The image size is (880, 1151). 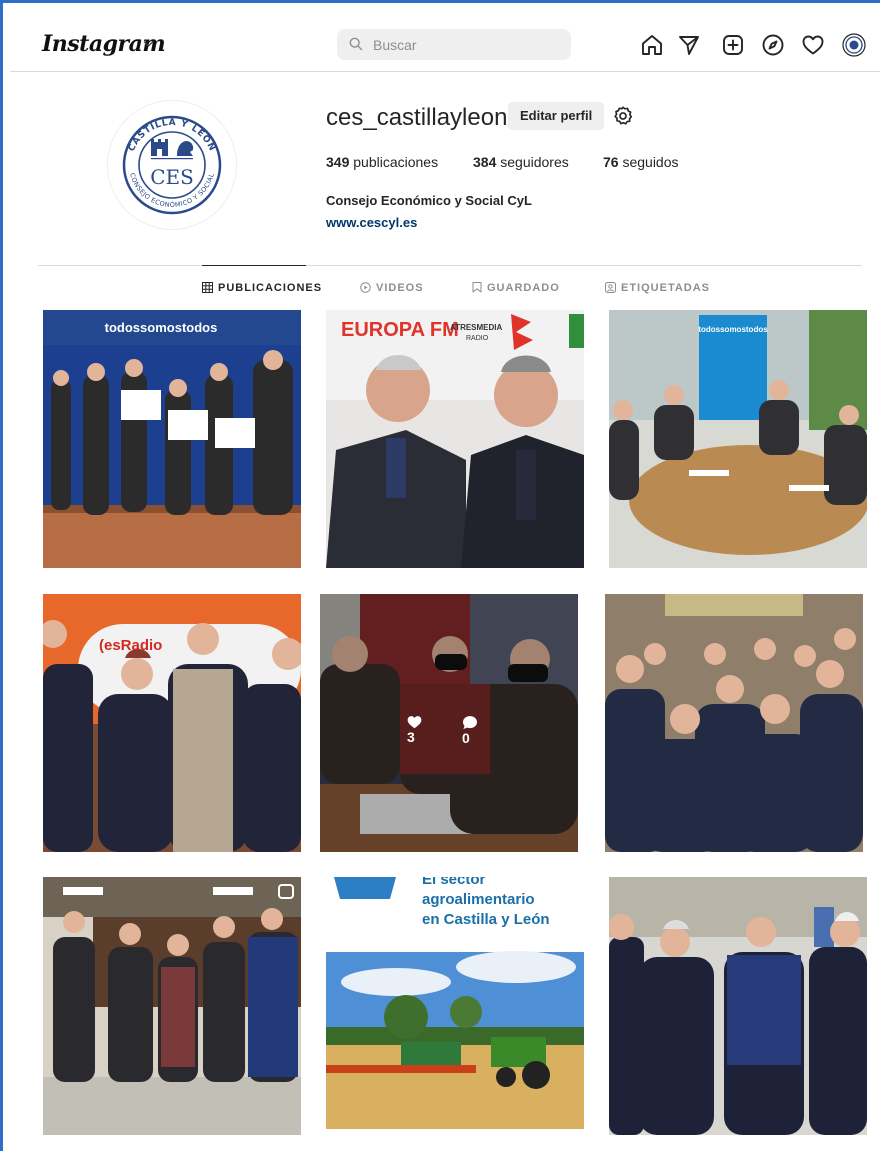 I want to click on direct-icon, so click(x=689, y=45).